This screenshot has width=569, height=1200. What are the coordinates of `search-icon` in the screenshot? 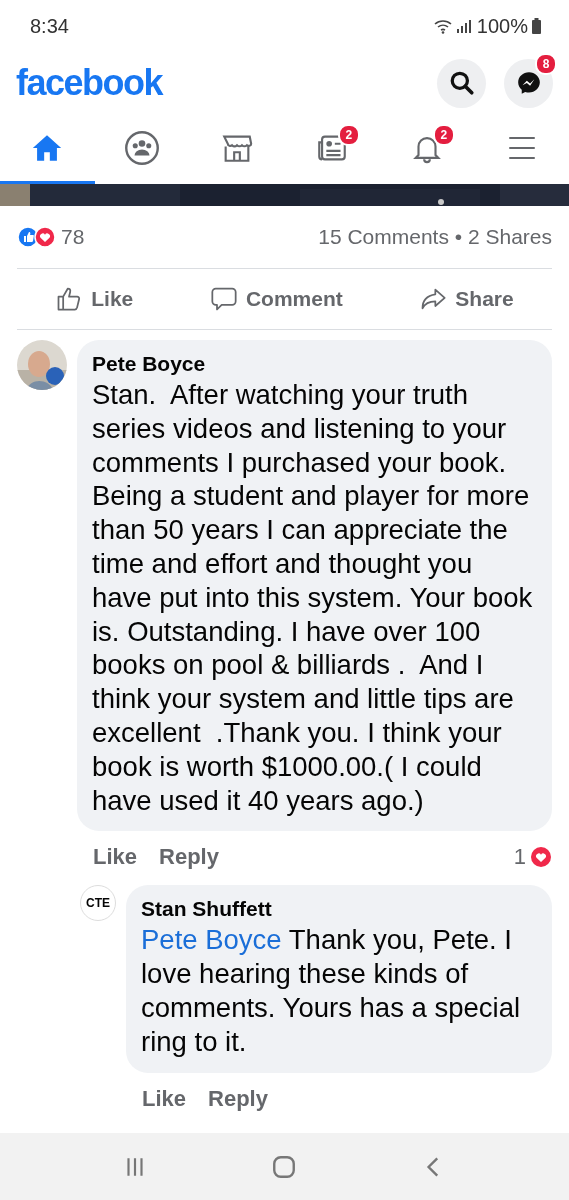 It's located at (461, 83).